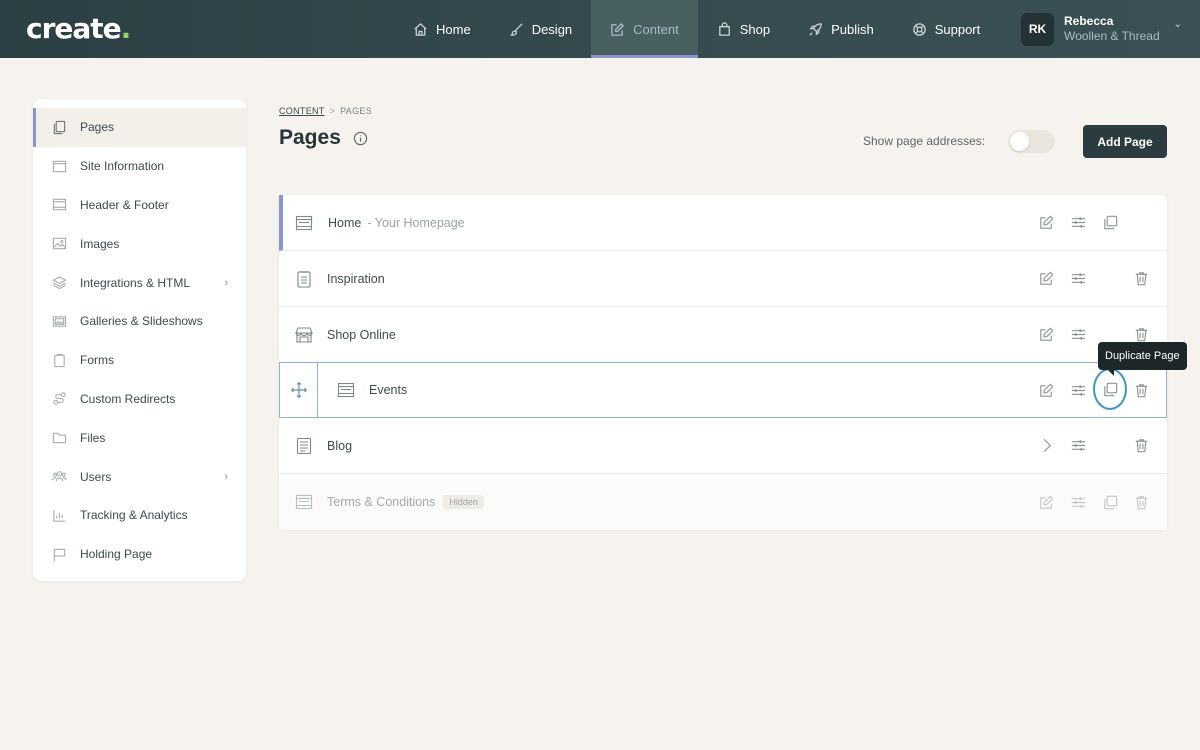  Describe the element at coordinates (310, 137) in the screenshot. I see `page-title: Pages` at that location.